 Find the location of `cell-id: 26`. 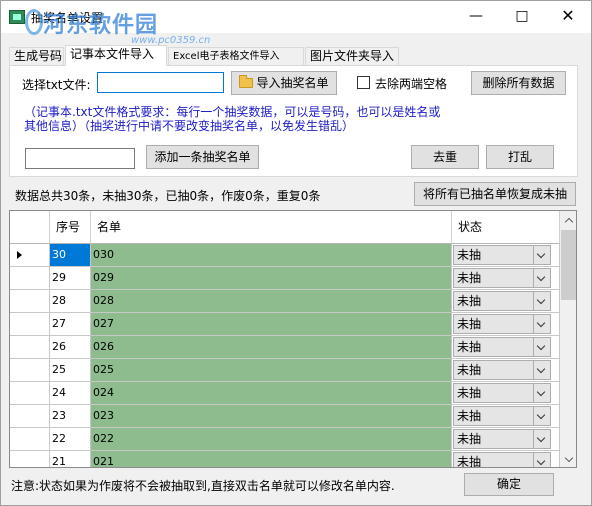

cell-id: 26 is located at coordinates (70, 347).